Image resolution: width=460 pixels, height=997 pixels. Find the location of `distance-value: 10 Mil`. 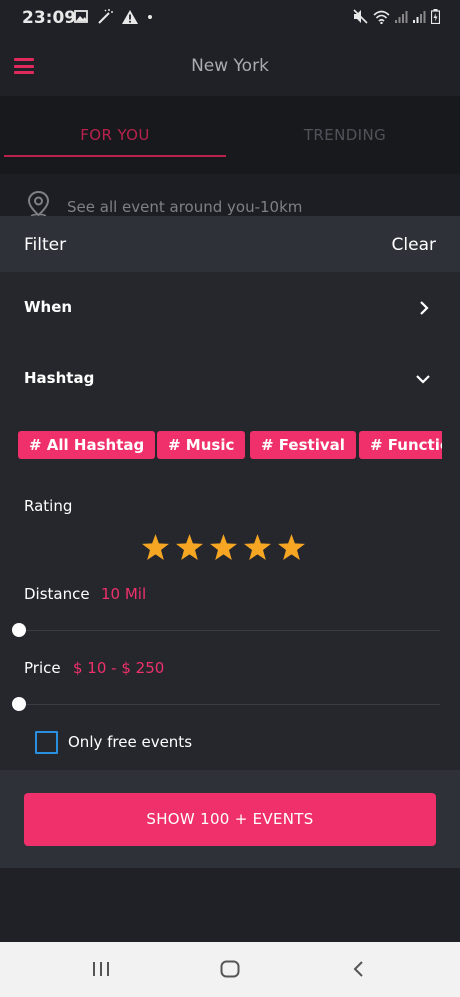

distance-value: 10 Mil is located at coordinates (124, 594).